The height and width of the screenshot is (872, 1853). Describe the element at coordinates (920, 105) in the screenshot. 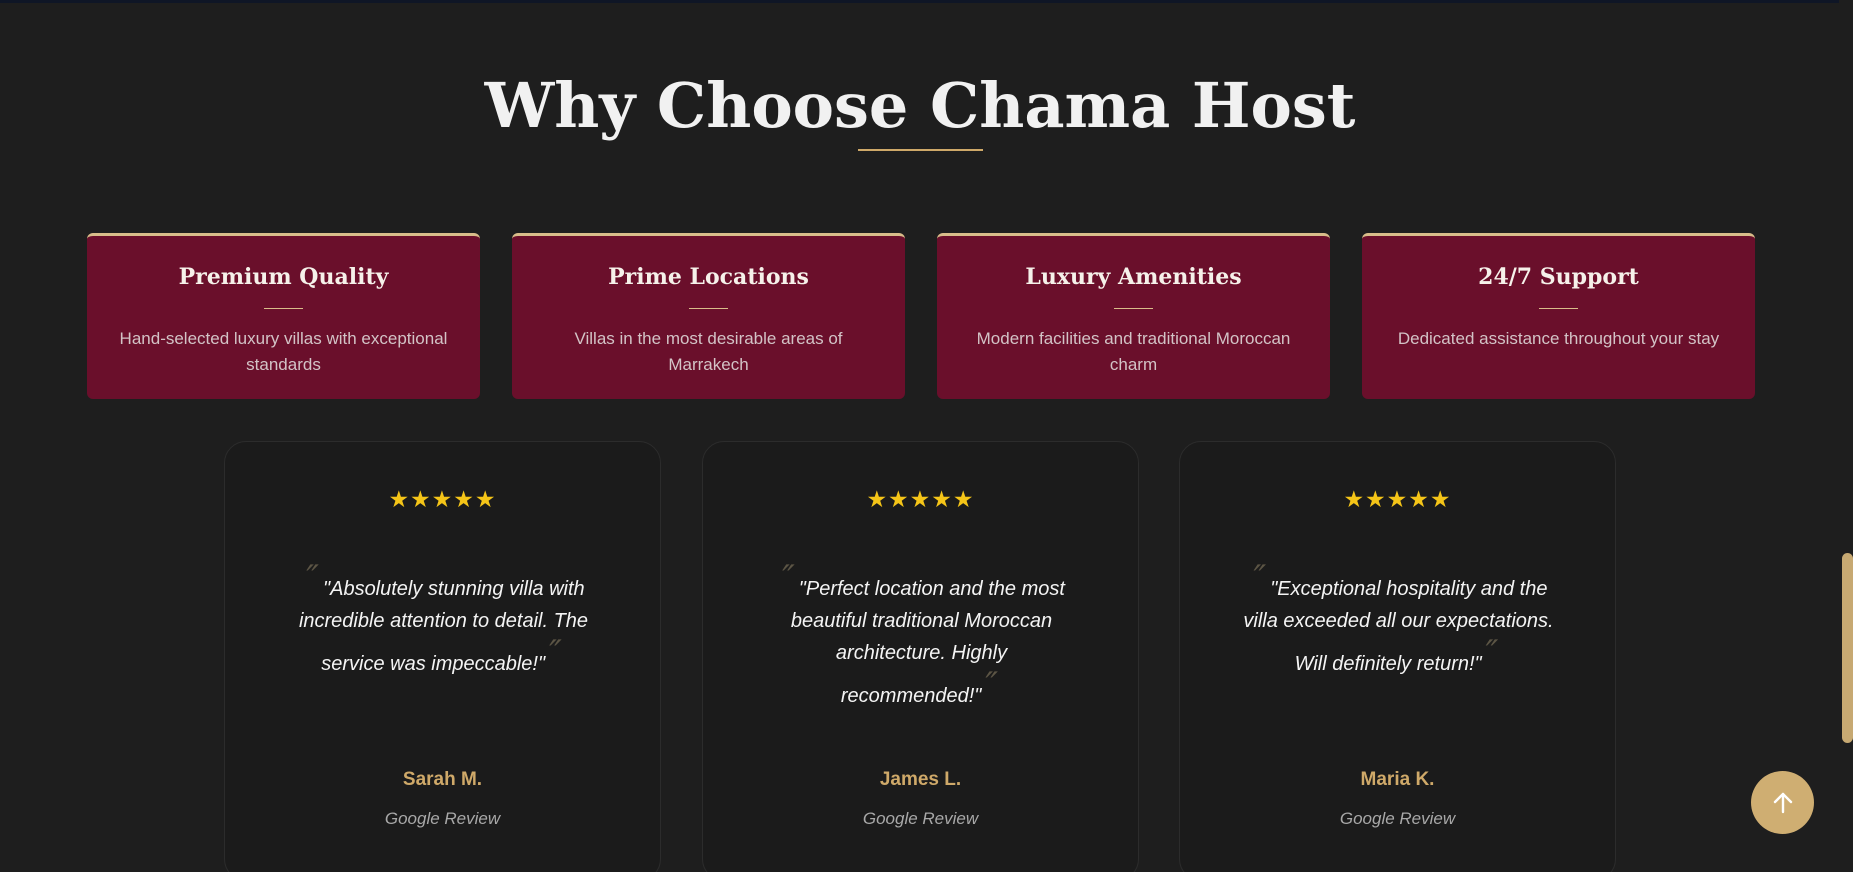

I see `section-title: Why Choose Chama Host` at that location.